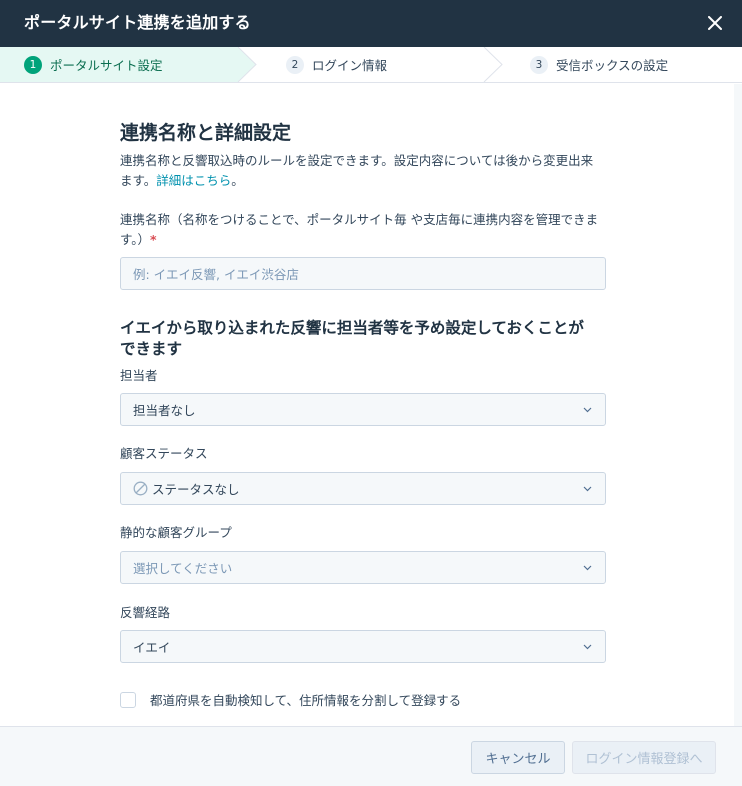  What do you see at coordinates (738, 405) in the screenshot?
I see `scrollbar` at bounding box center [738, 405].